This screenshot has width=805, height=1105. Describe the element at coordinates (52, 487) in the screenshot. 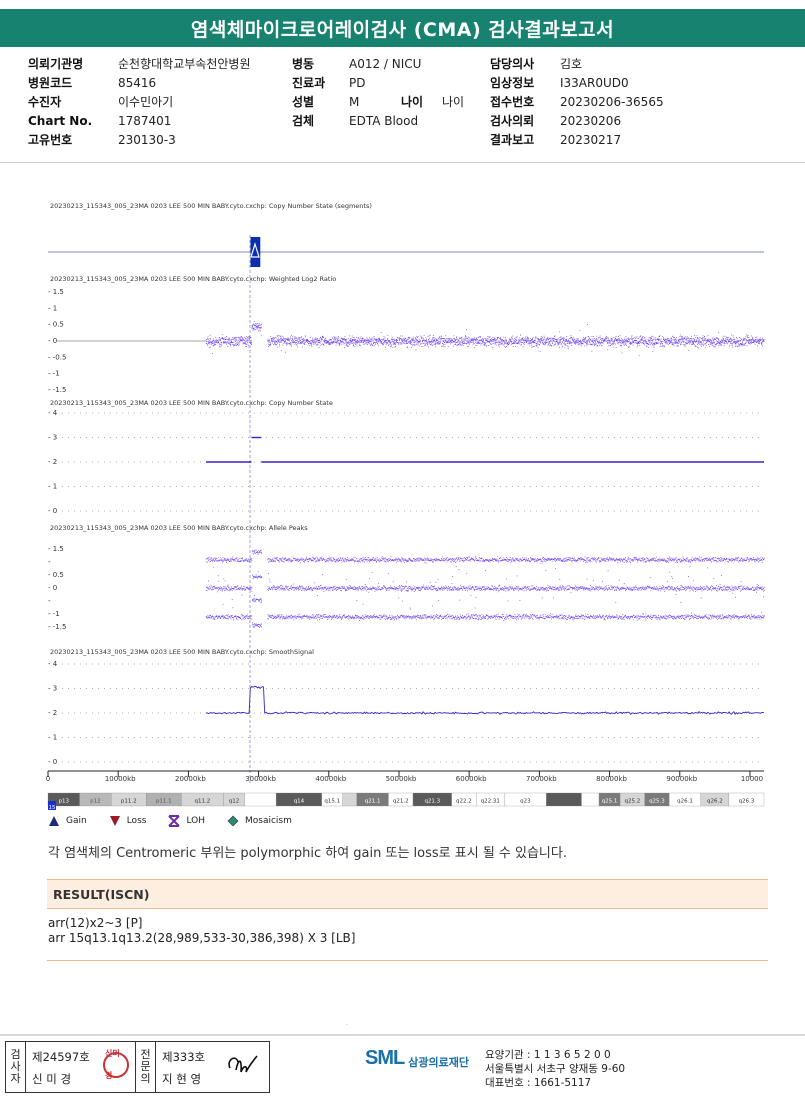

I see `cn-tick: - 1` at that location.